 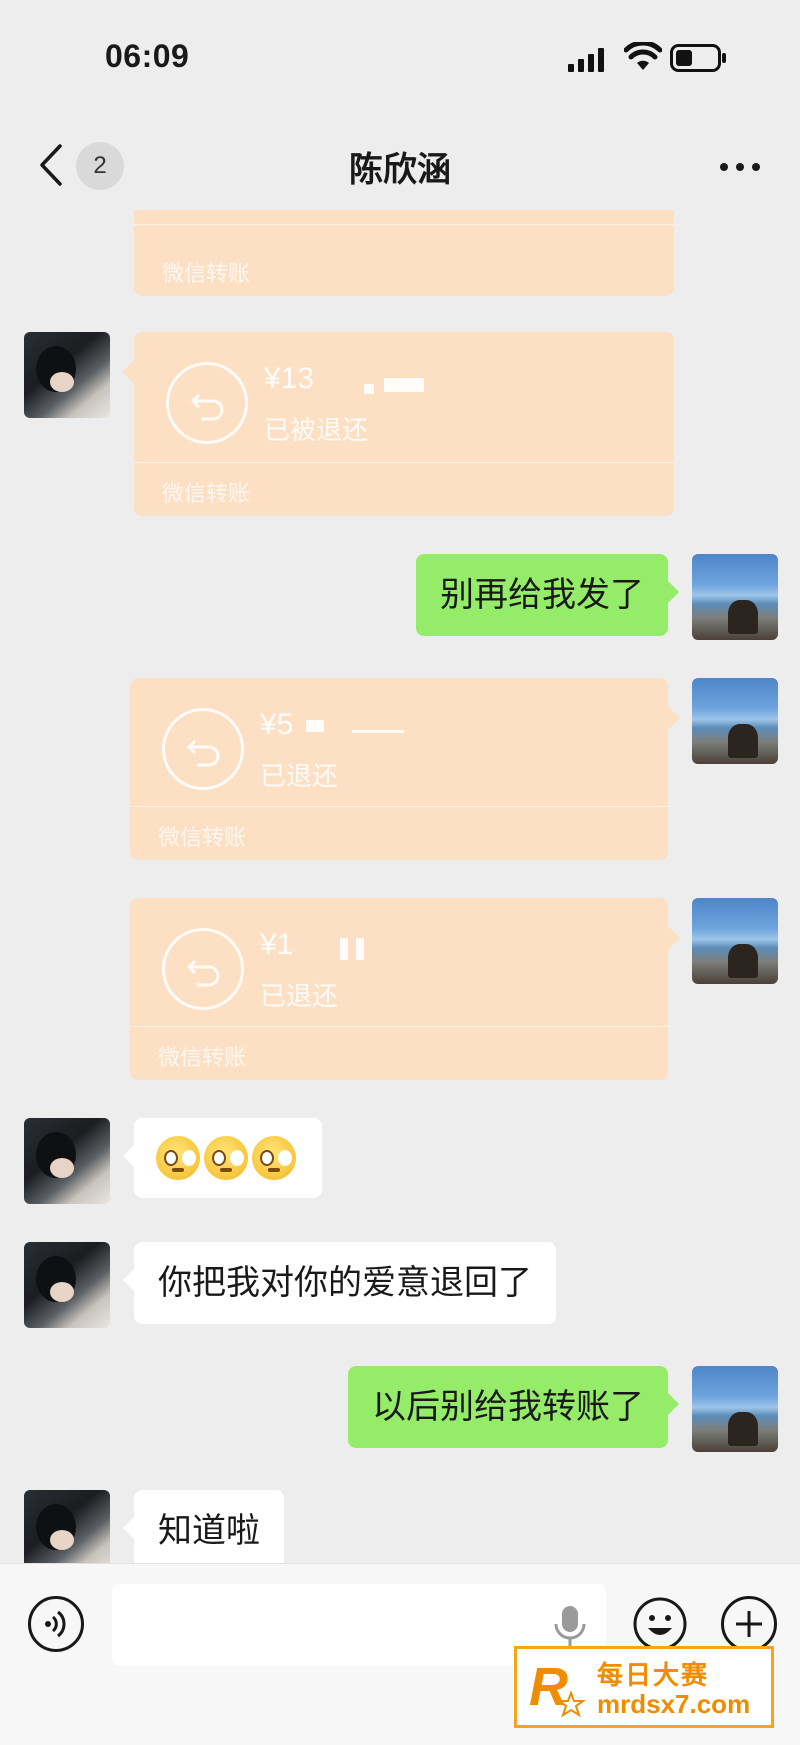 I want to click on site-watermark: R 每日大赛 mrdsx7.com, so click(x=644, y=1687).